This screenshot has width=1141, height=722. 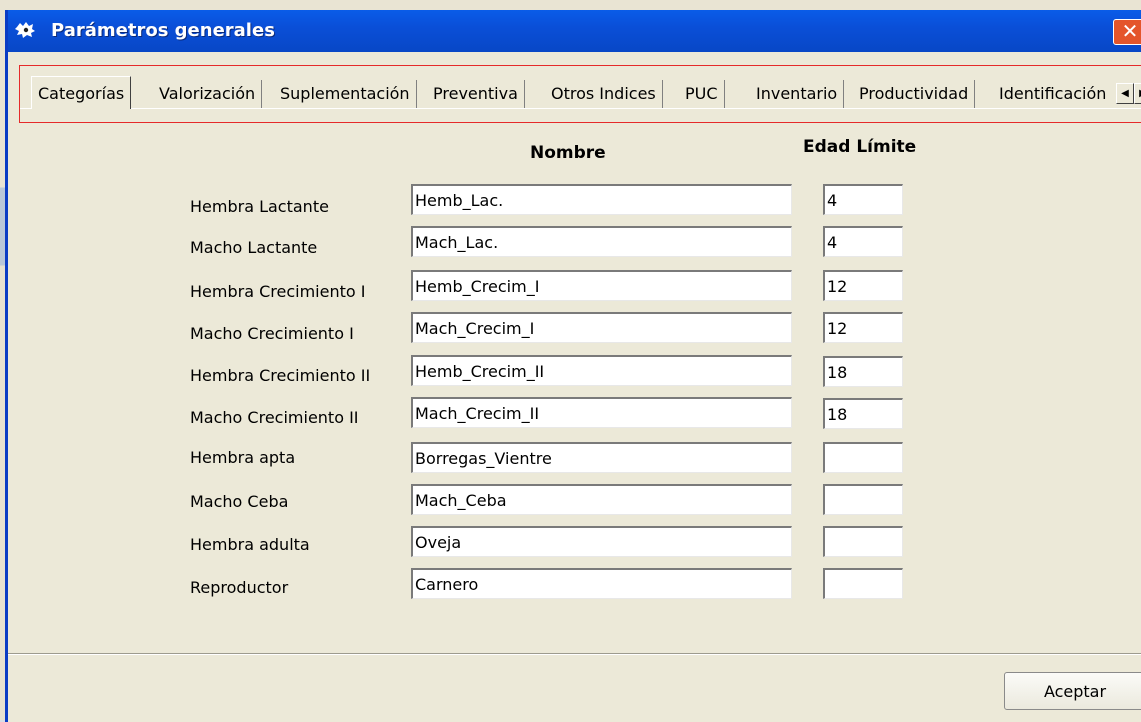 What do you see at coordinates (345, 94) in the screenshot?
I see `tab-suplementacion: Suplementación` at bounding box center [345, 94].